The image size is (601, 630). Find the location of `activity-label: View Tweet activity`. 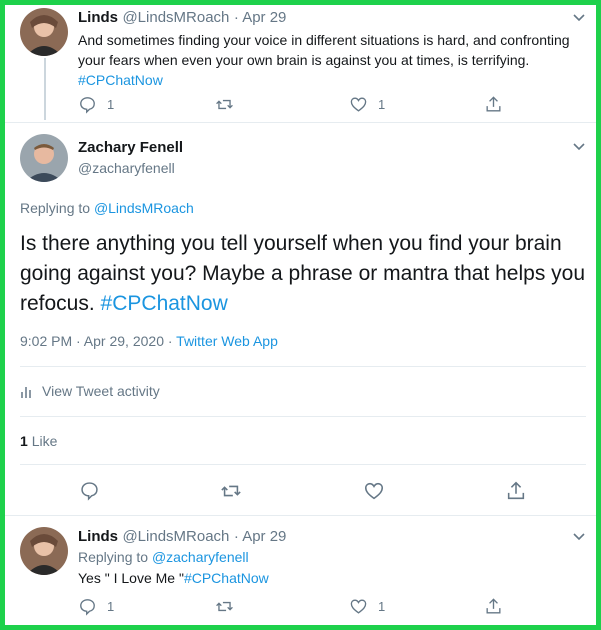

activity-label: View Tweet activity is located at coordinates (101, 391).